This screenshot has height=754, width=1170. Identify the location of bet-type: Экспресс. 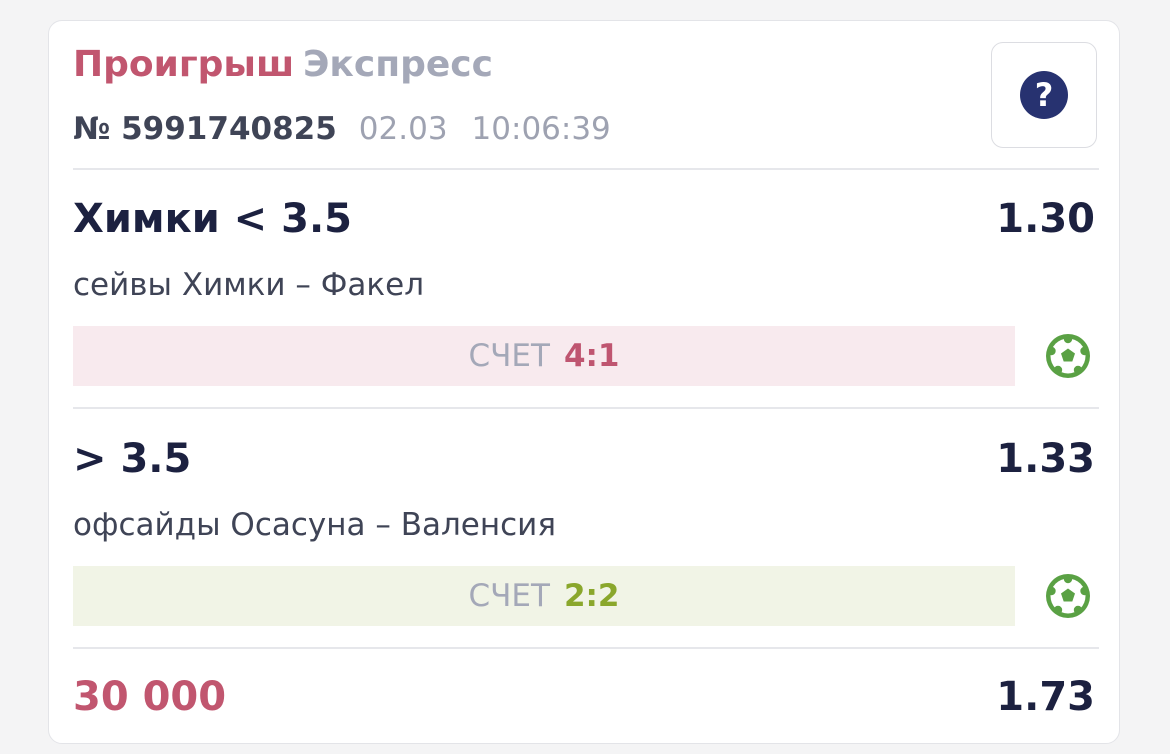
(398, 64).